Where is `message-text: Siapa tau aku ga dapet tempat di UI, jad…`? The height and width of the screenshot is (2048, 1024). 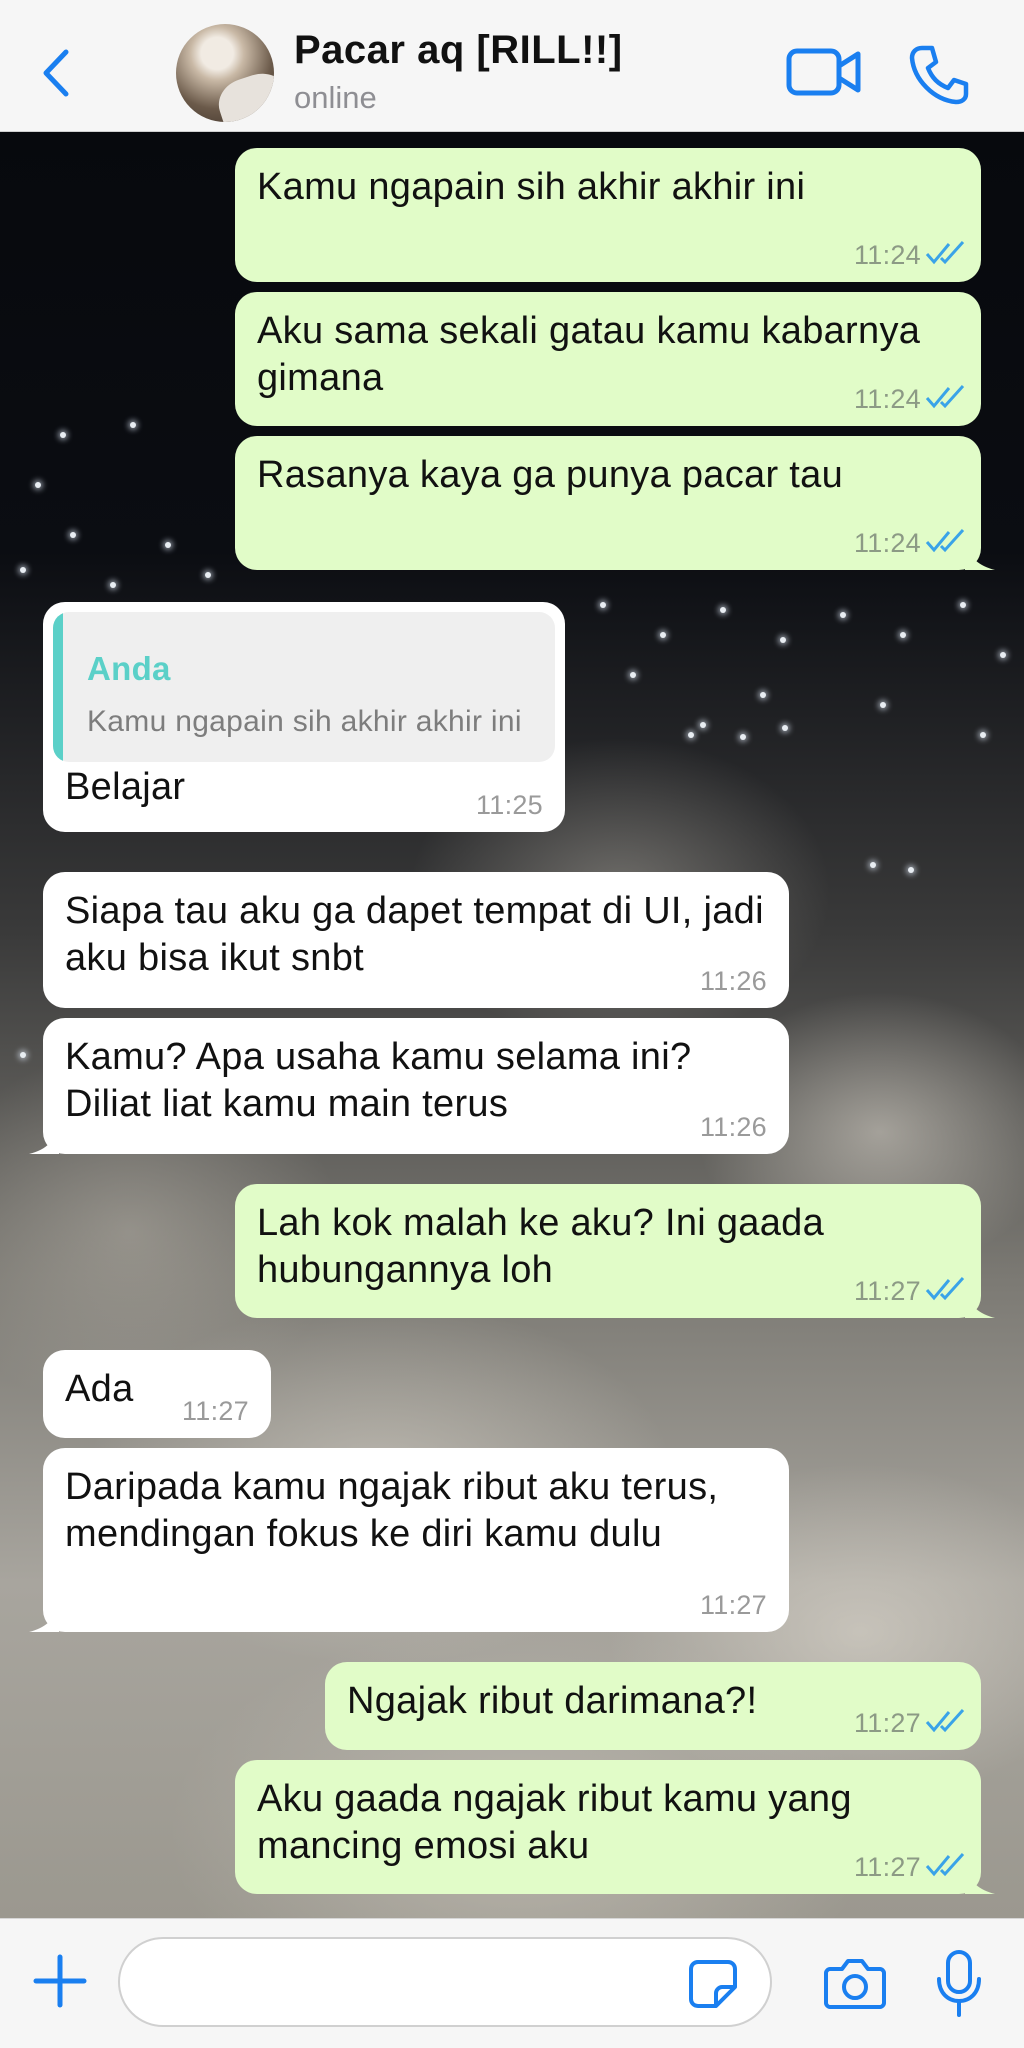
message-text: Siapa tau aku ga dapet tempat di UI, jad… is located at coordinates (414, 934).